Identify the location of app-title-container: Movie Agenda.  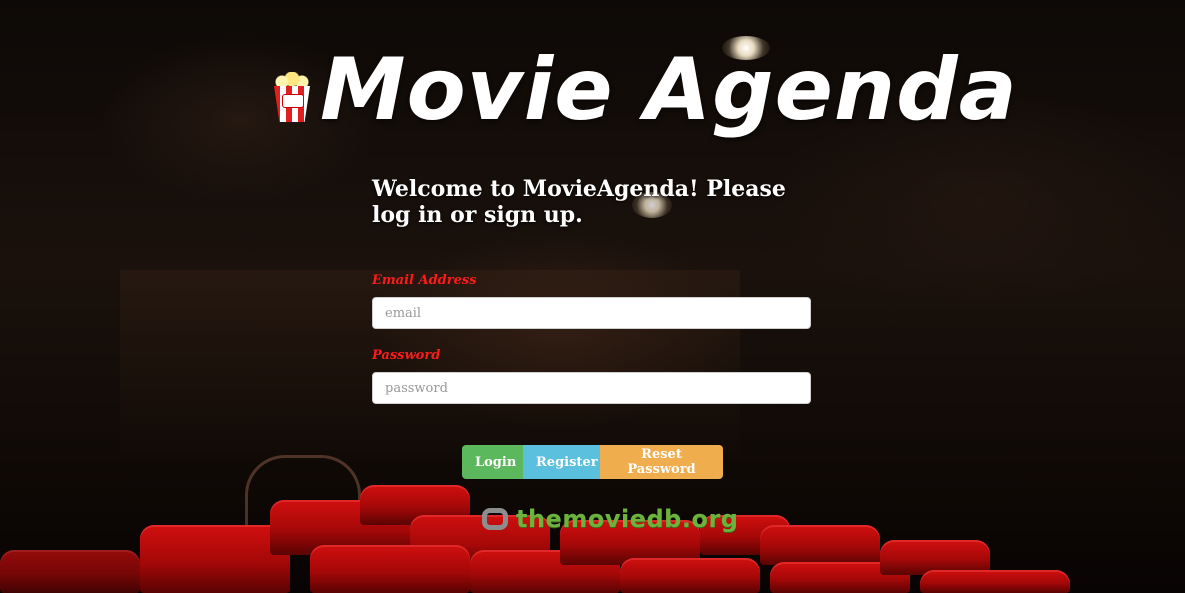
(645, 90).